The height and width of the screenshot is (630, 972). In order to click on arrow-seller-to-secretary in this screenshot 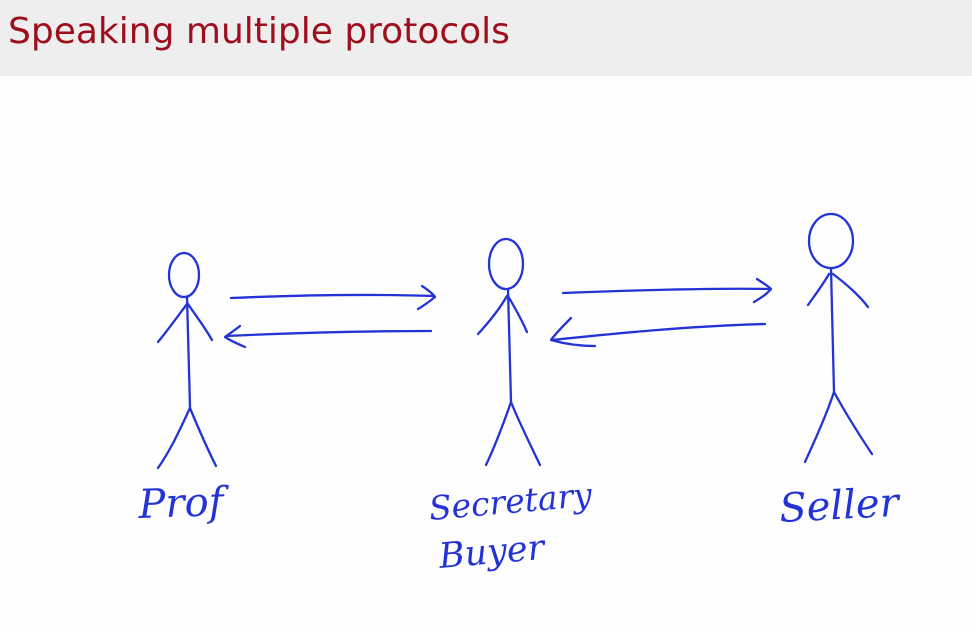, I will do `click(658, 332)`.